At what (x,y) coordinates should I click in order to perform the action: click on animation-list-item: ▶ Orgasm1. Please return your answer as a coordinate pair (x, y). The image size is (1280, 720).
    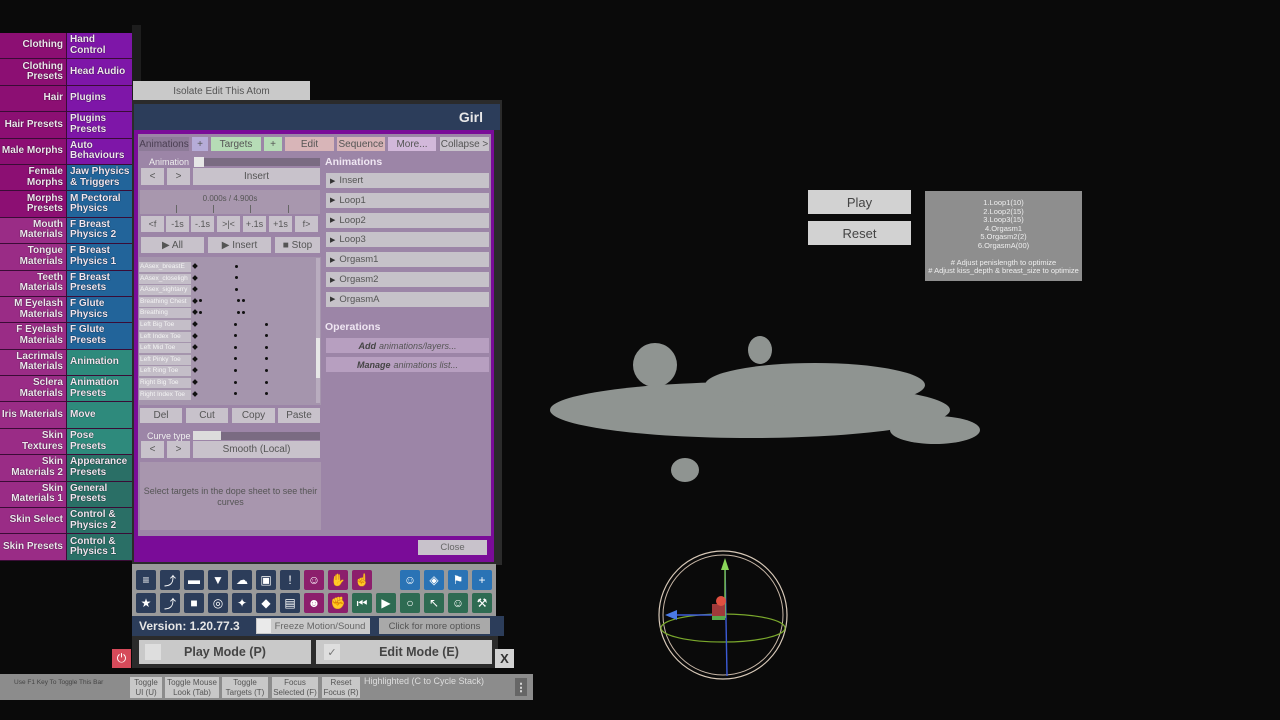
    Looking at the image, I should click on (407, 260).